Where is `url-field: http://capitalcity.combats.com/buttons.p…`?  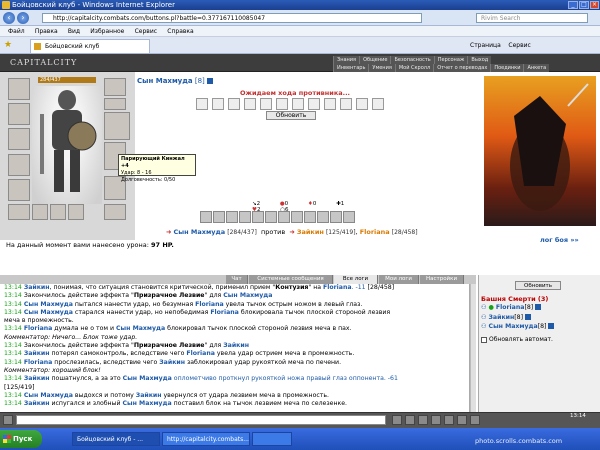
url-field: http://capitalcity.combats.com/buttons.p… is located at coordinates (232, 18).